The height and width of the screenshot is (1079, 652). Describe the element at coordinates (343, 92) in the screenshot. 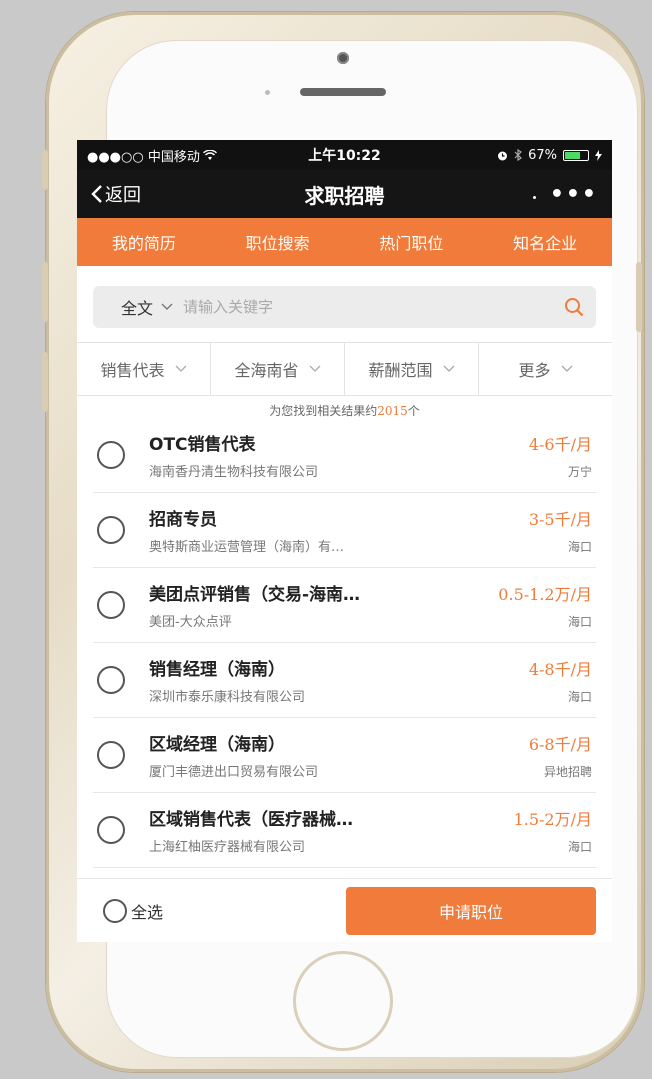

I see `earpiece-speaker` at that location.